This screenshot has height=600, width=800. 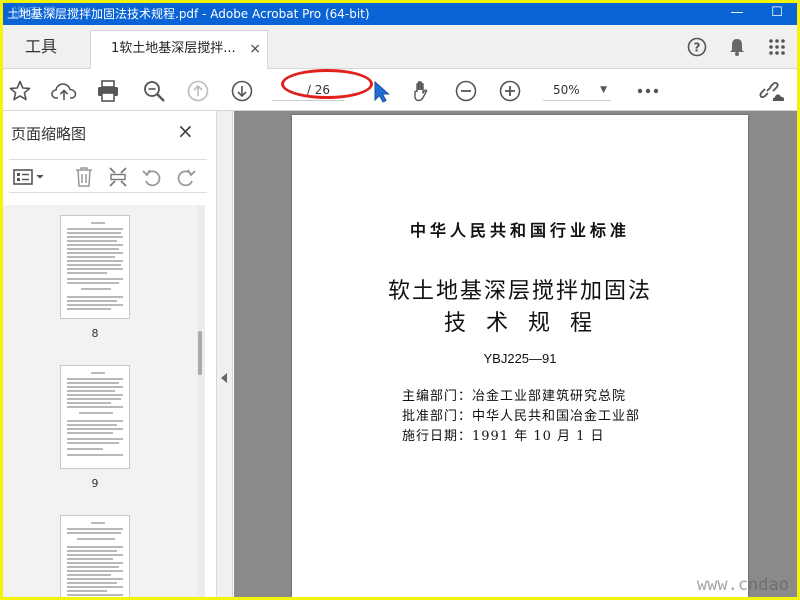 I want to click on effective-date-line: 施行日期：1991 年 10 月 1 日, so click(x=503, y=436).